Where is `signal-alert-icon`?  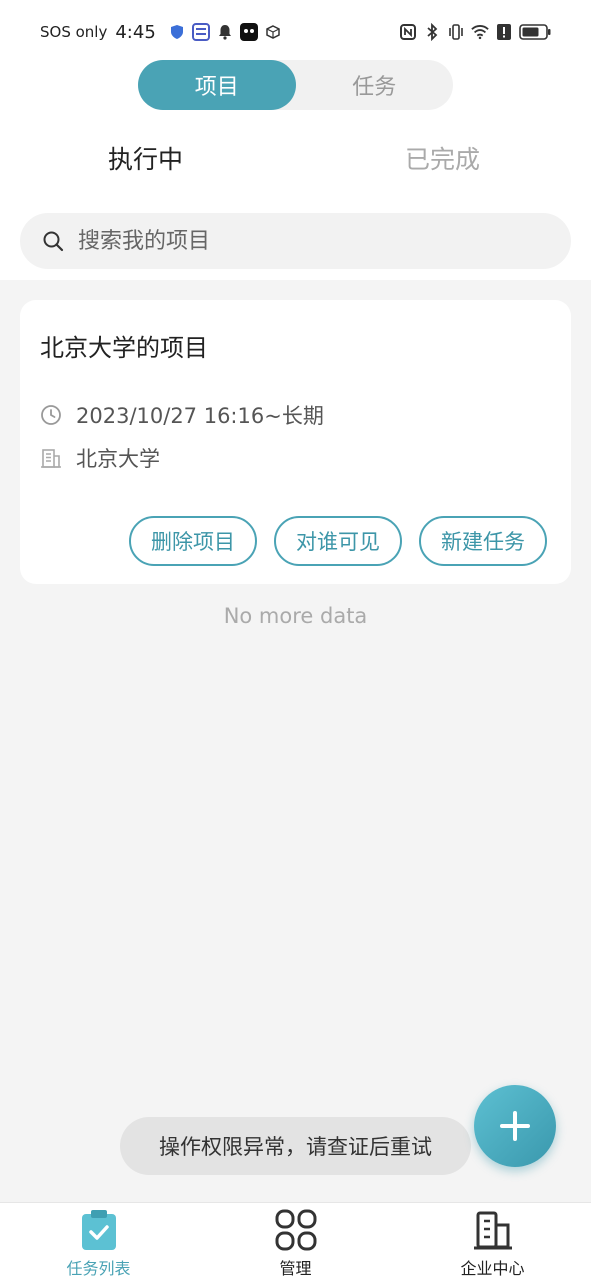 signal-alert-icon is located at coordinates (504, 32).